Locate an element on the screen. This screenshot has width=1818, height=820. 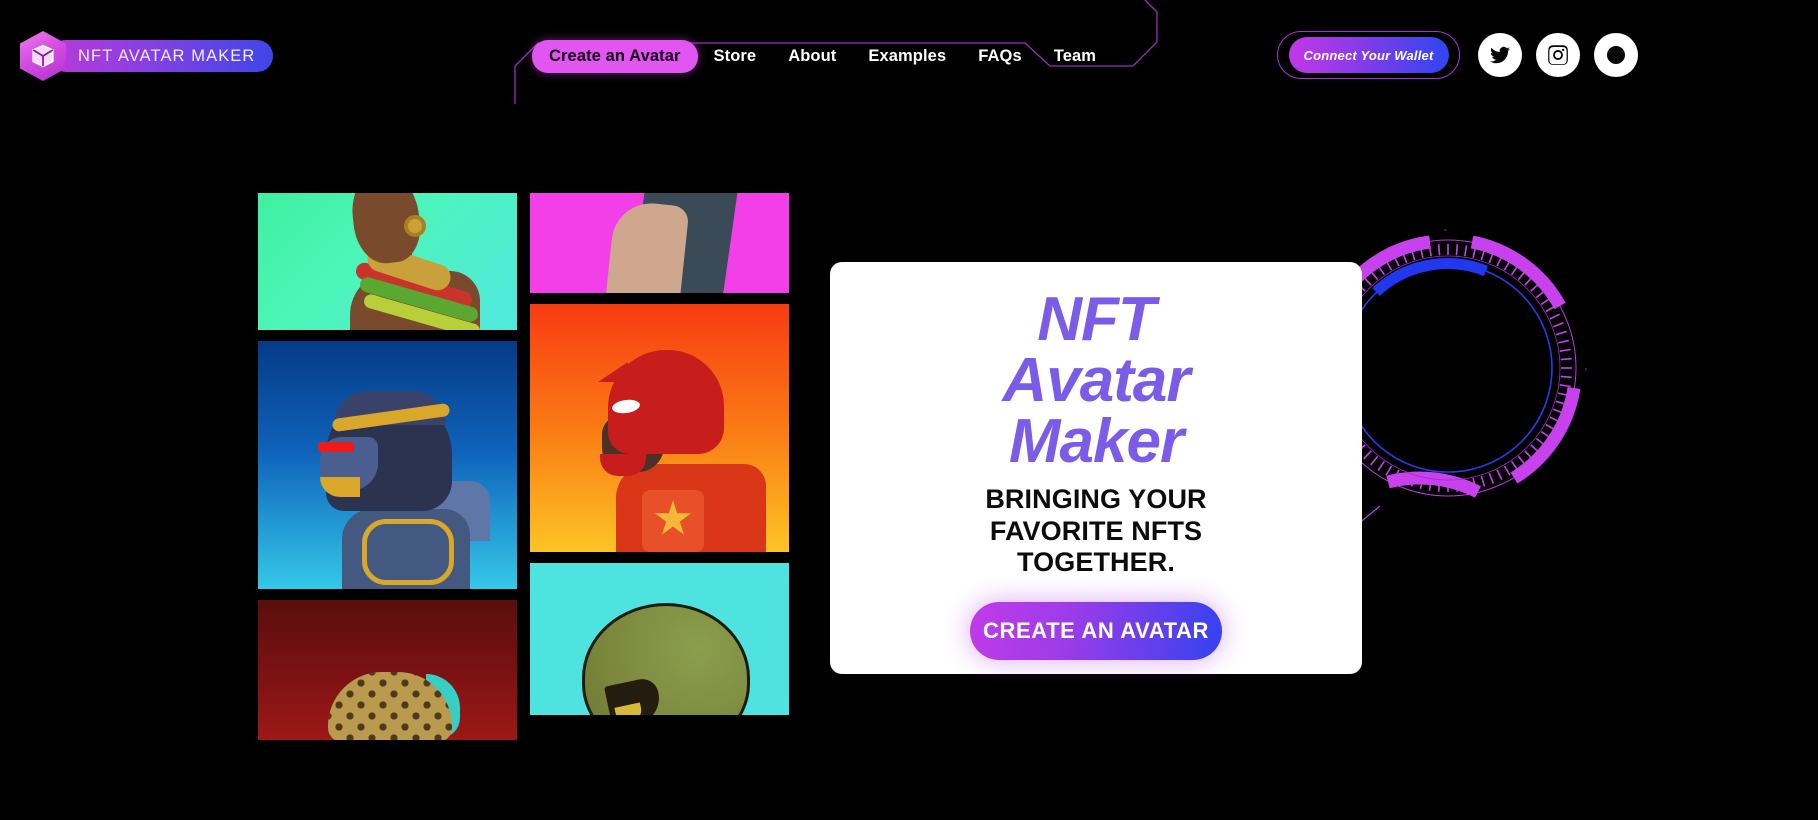
avatar-tile-alien-head is located at coordinates (659, 639).